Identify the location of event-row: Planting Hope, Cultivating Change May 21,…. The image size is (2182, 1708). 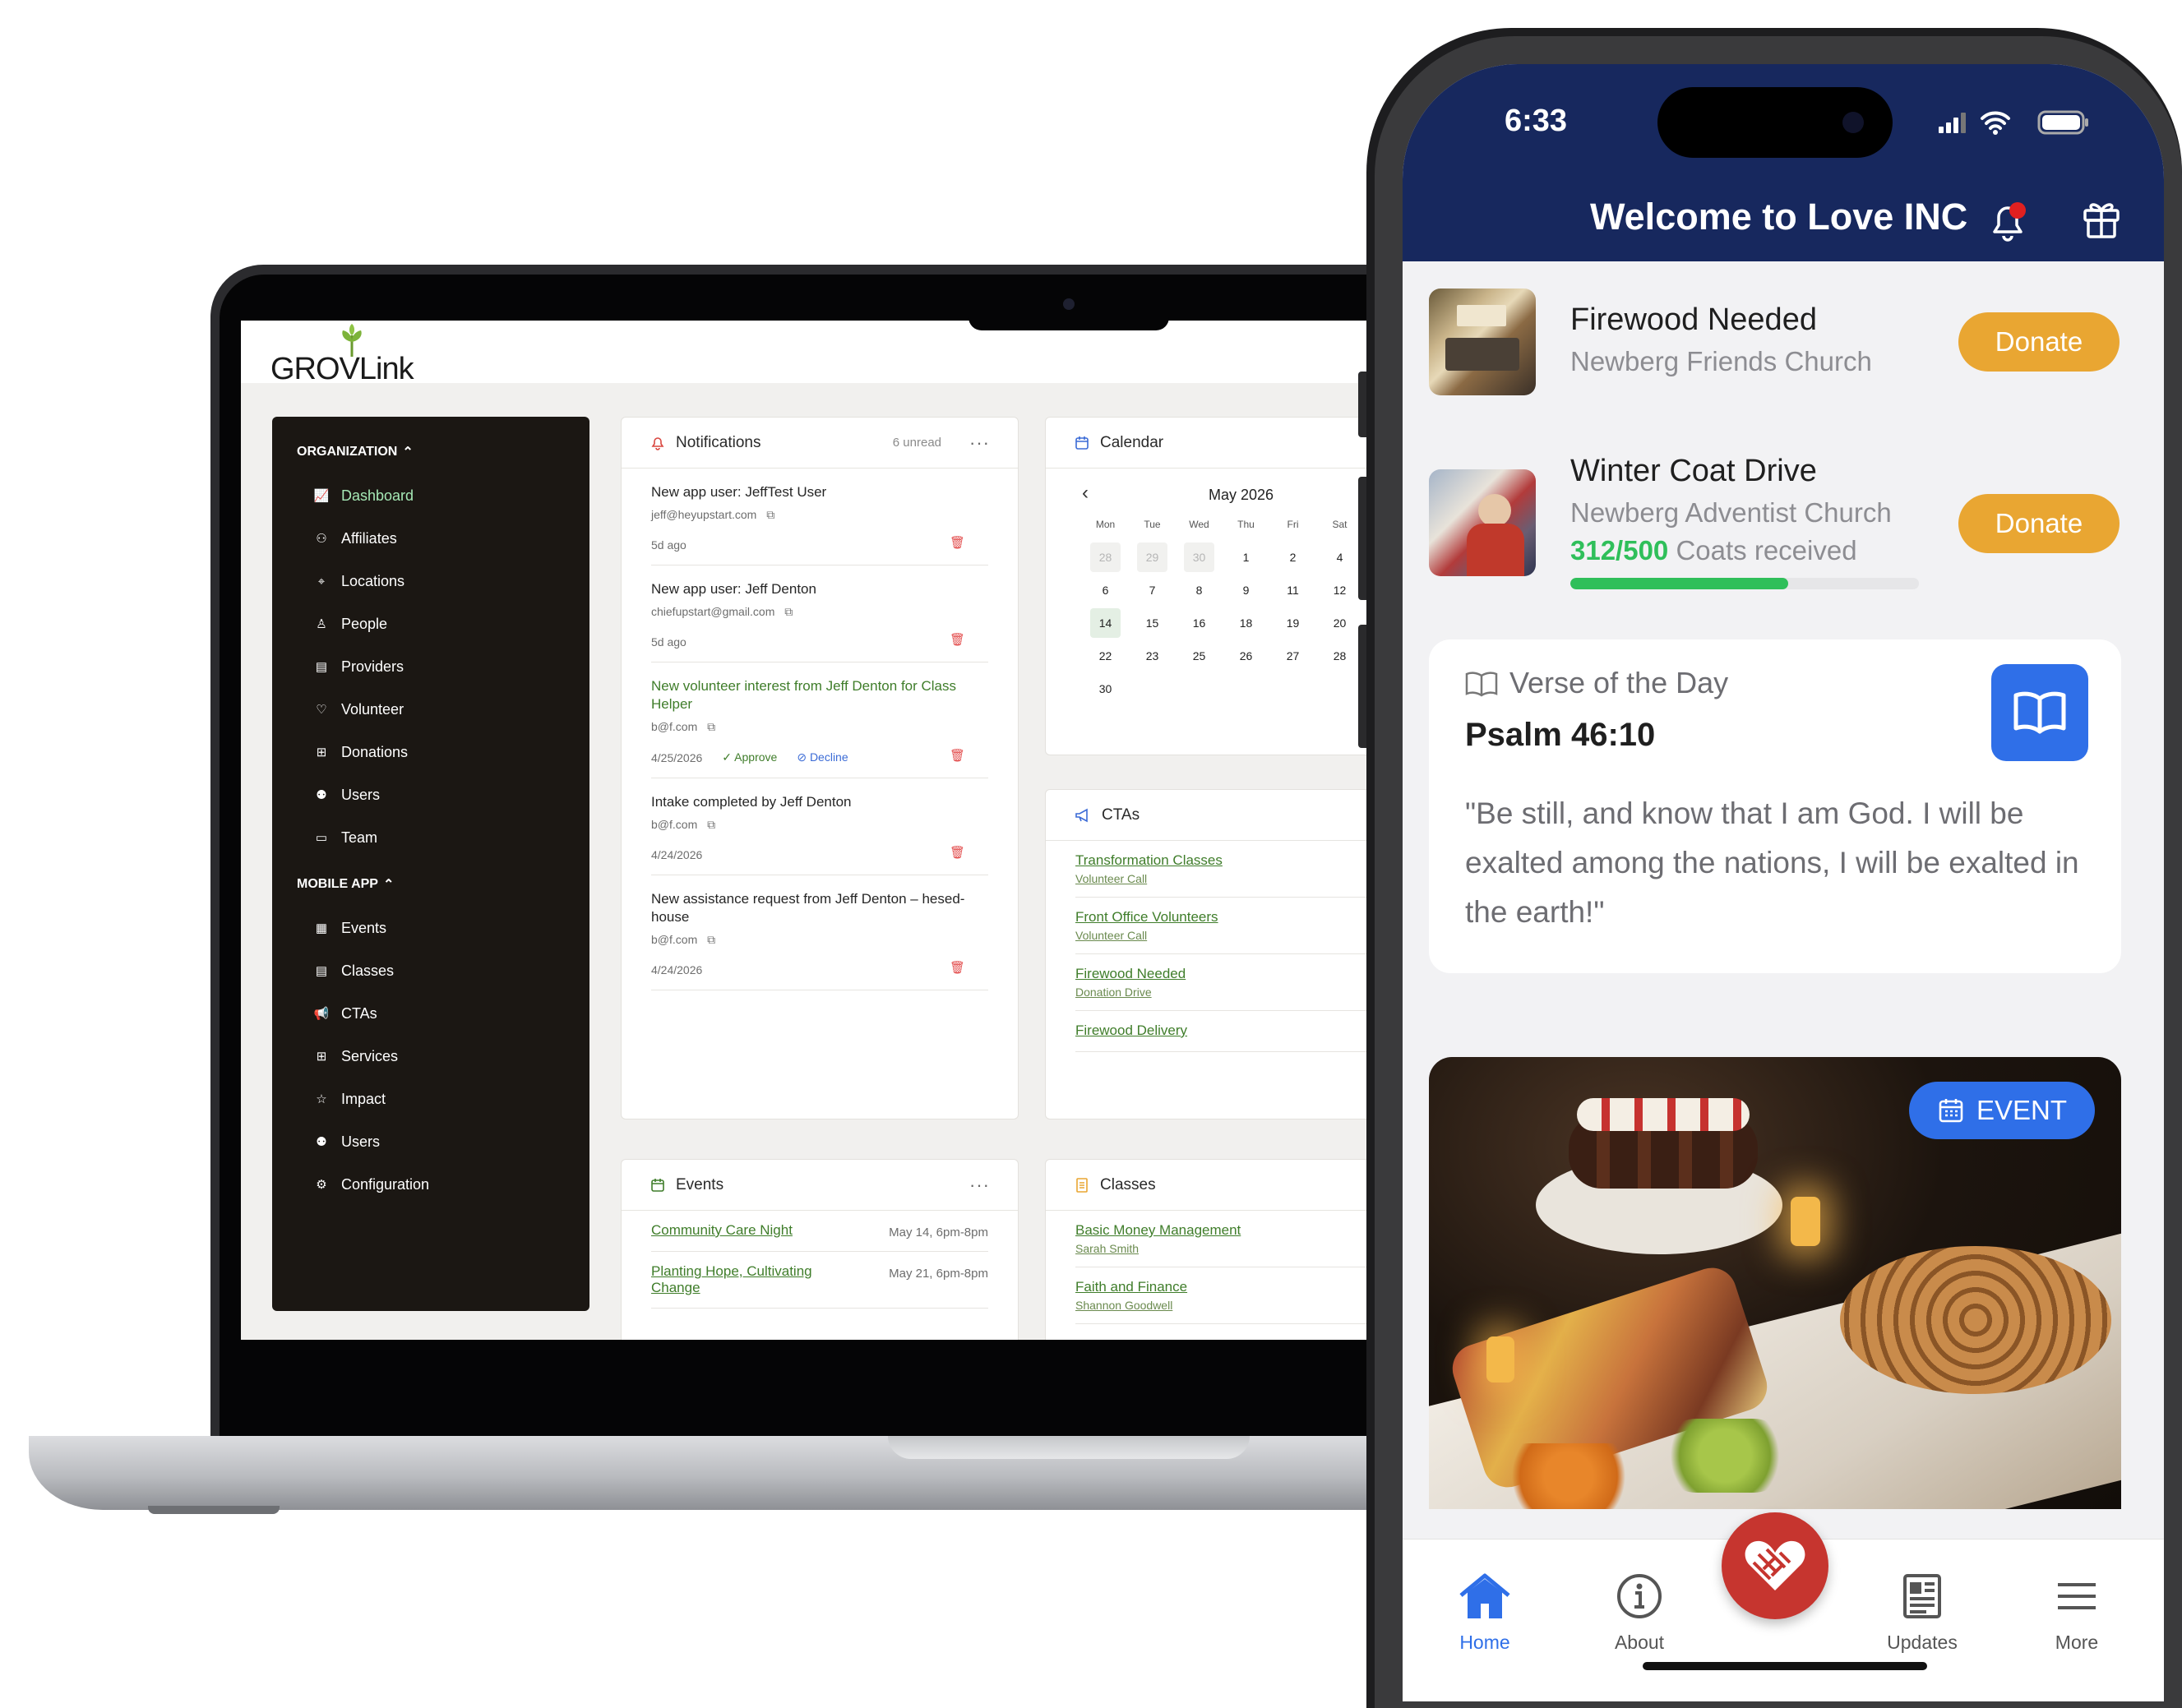
(820, 1280).